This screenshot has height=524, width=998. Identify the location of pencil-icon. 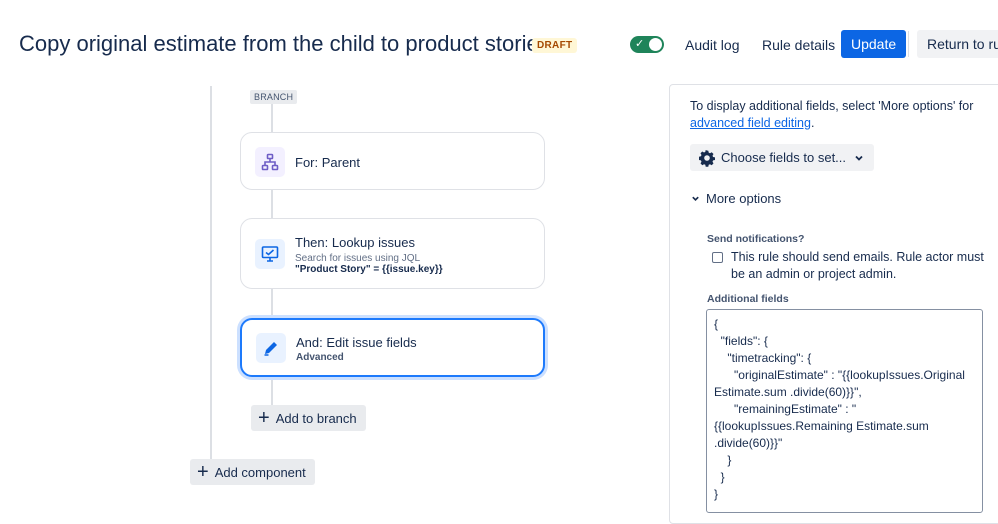
(271, 348).